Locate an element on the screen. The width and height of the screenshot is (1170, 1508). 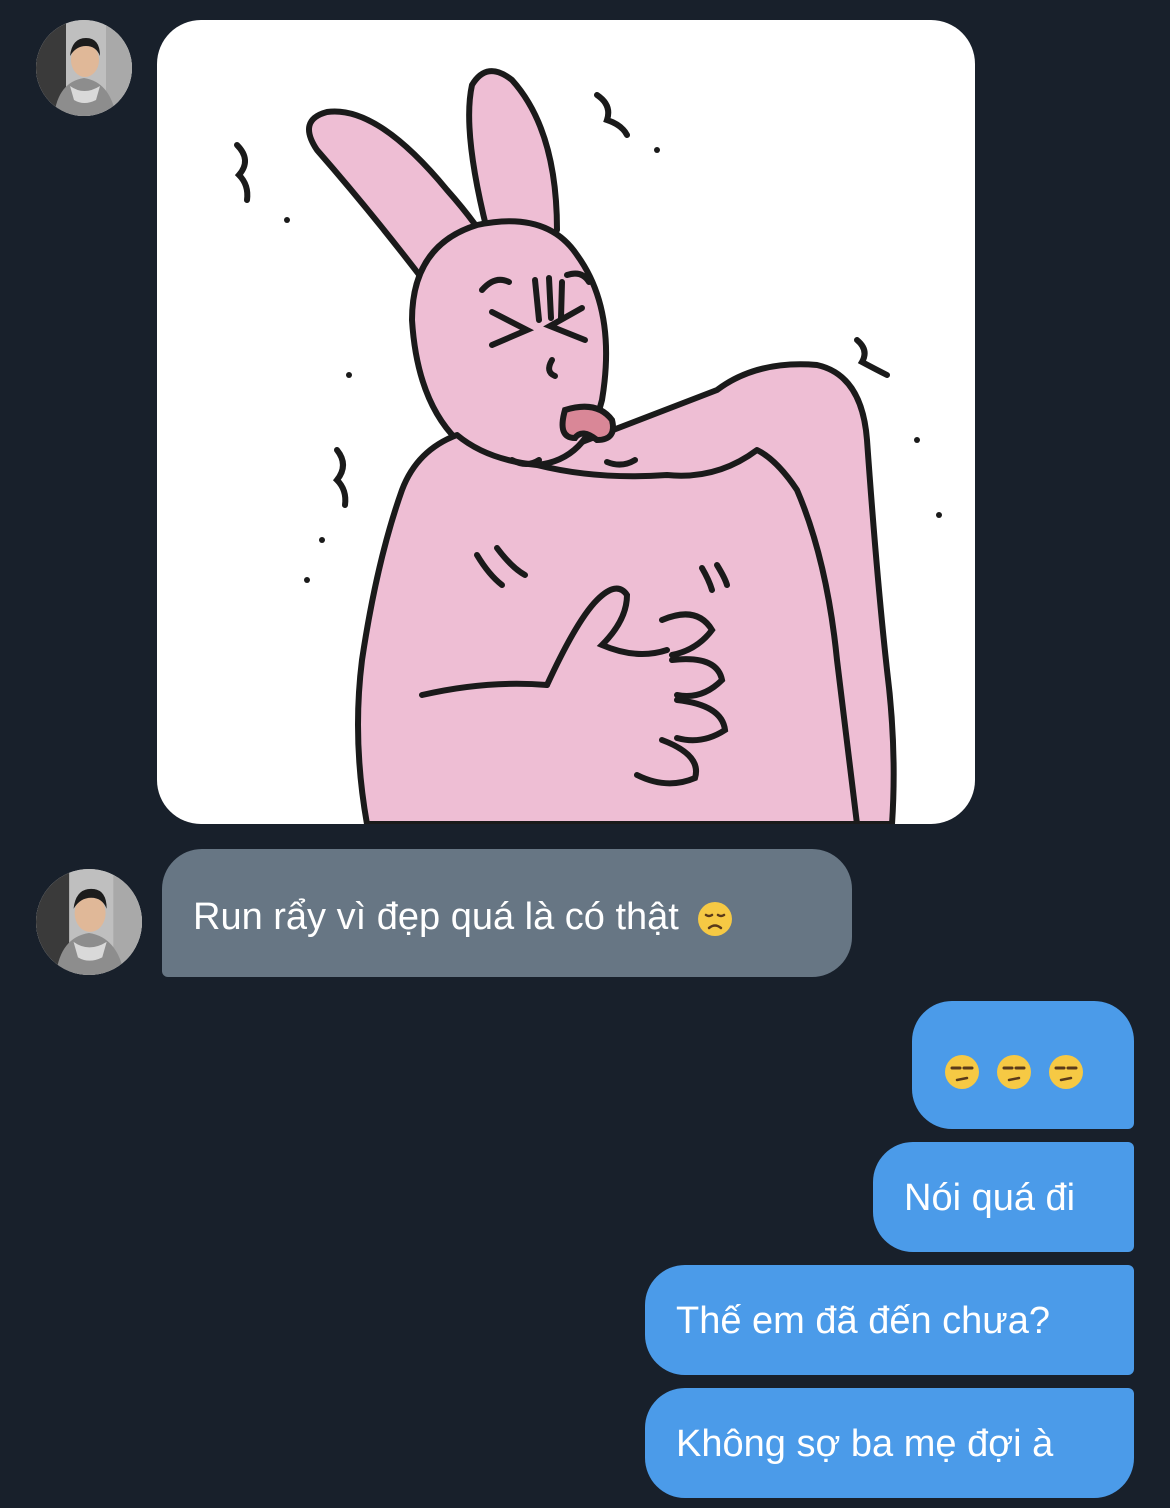
outgoing-message-bubble: Nói quá đi is located at coordinates (1003, 1197).